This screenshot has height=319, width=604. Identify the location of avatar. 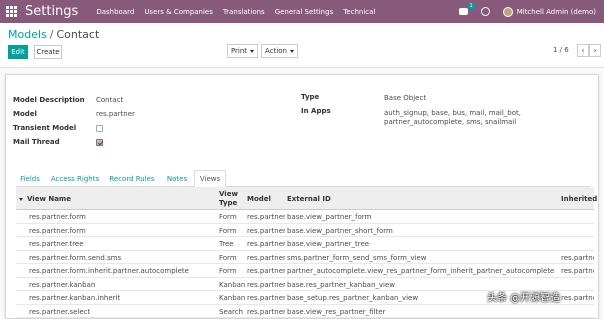
(507, 11).